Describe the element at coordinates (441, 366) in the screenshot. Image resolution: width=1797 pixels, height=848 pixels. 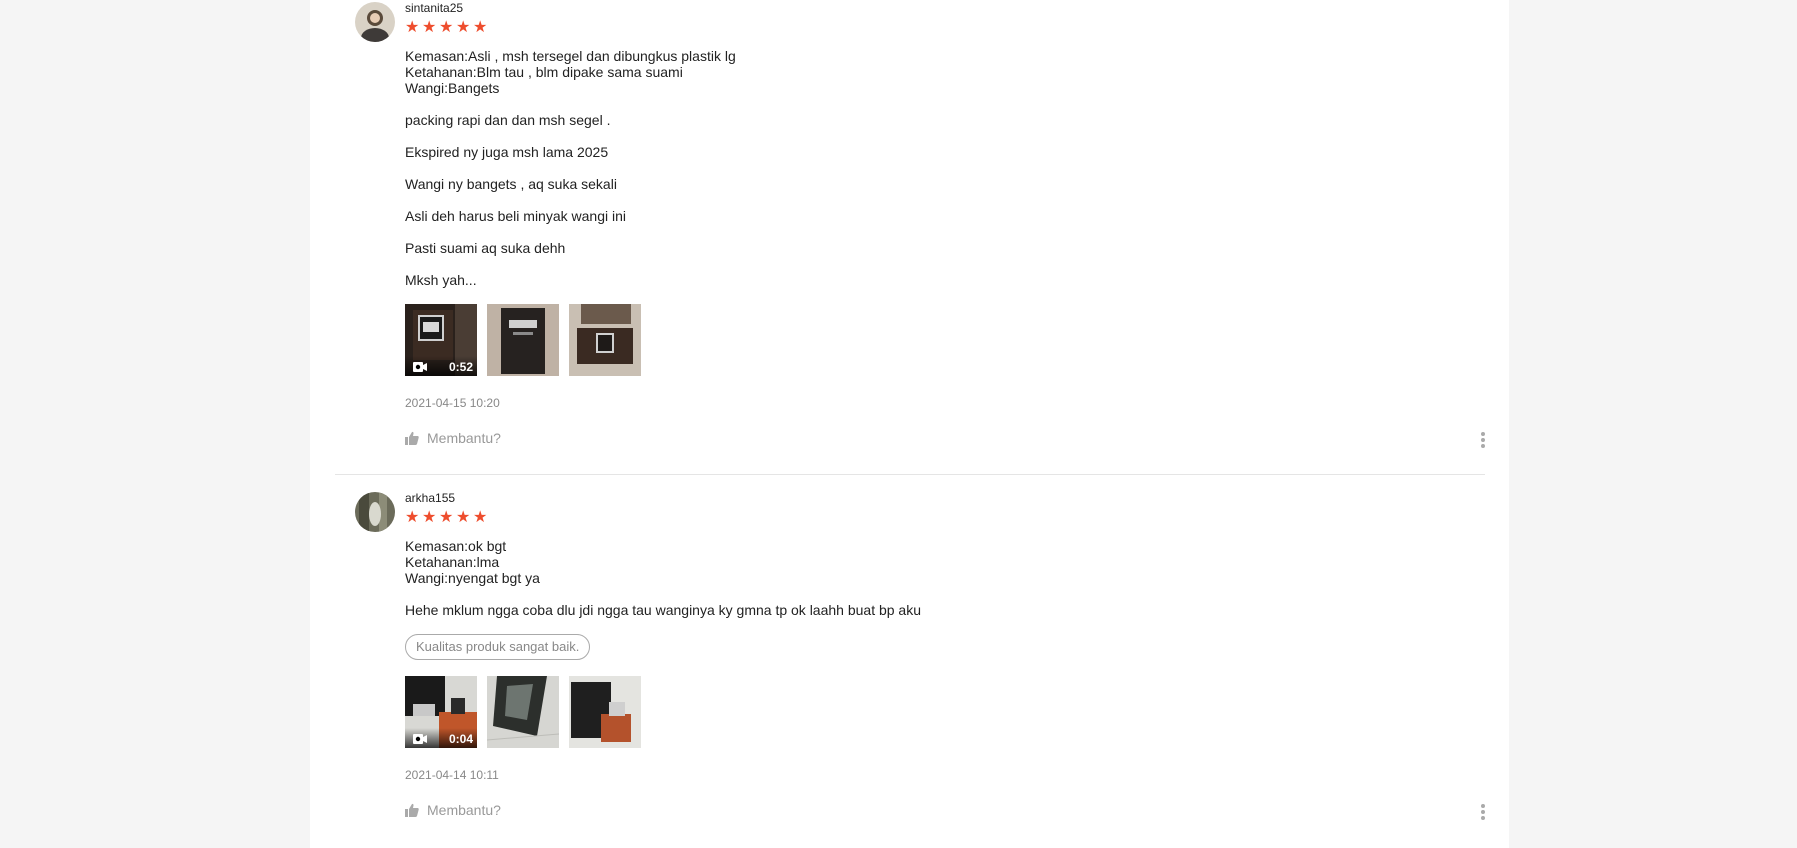
I see `video-overlay: 0:52` at that location.